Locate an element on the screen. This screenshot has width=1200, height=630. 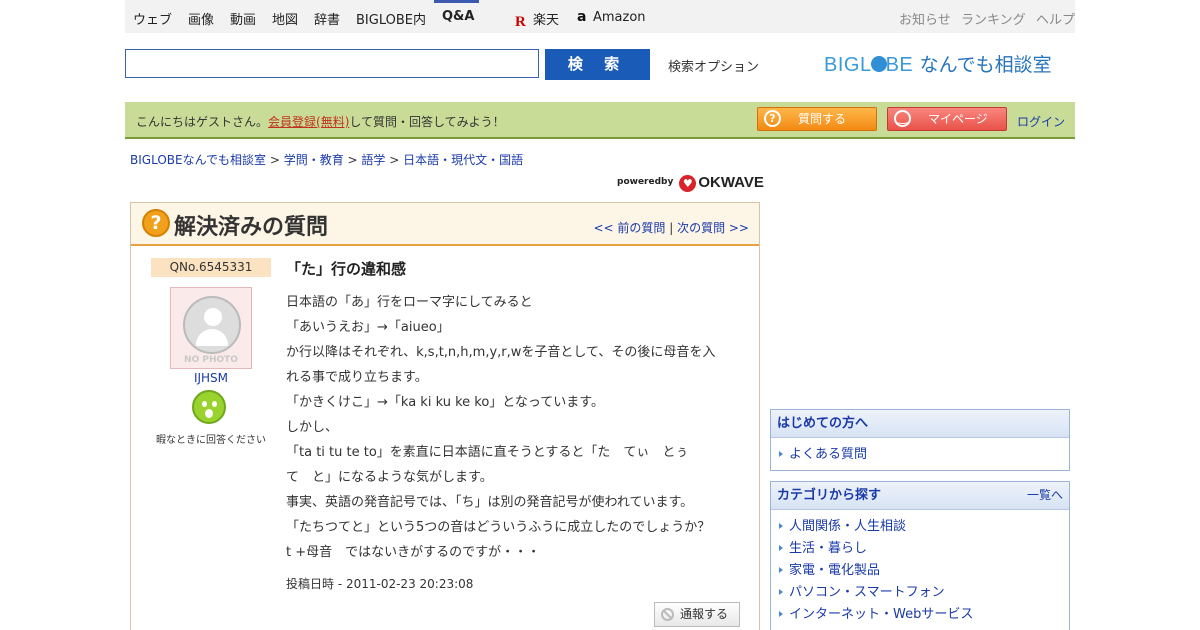
powered-by-label: poweredby is located at coordinates (645, 182).